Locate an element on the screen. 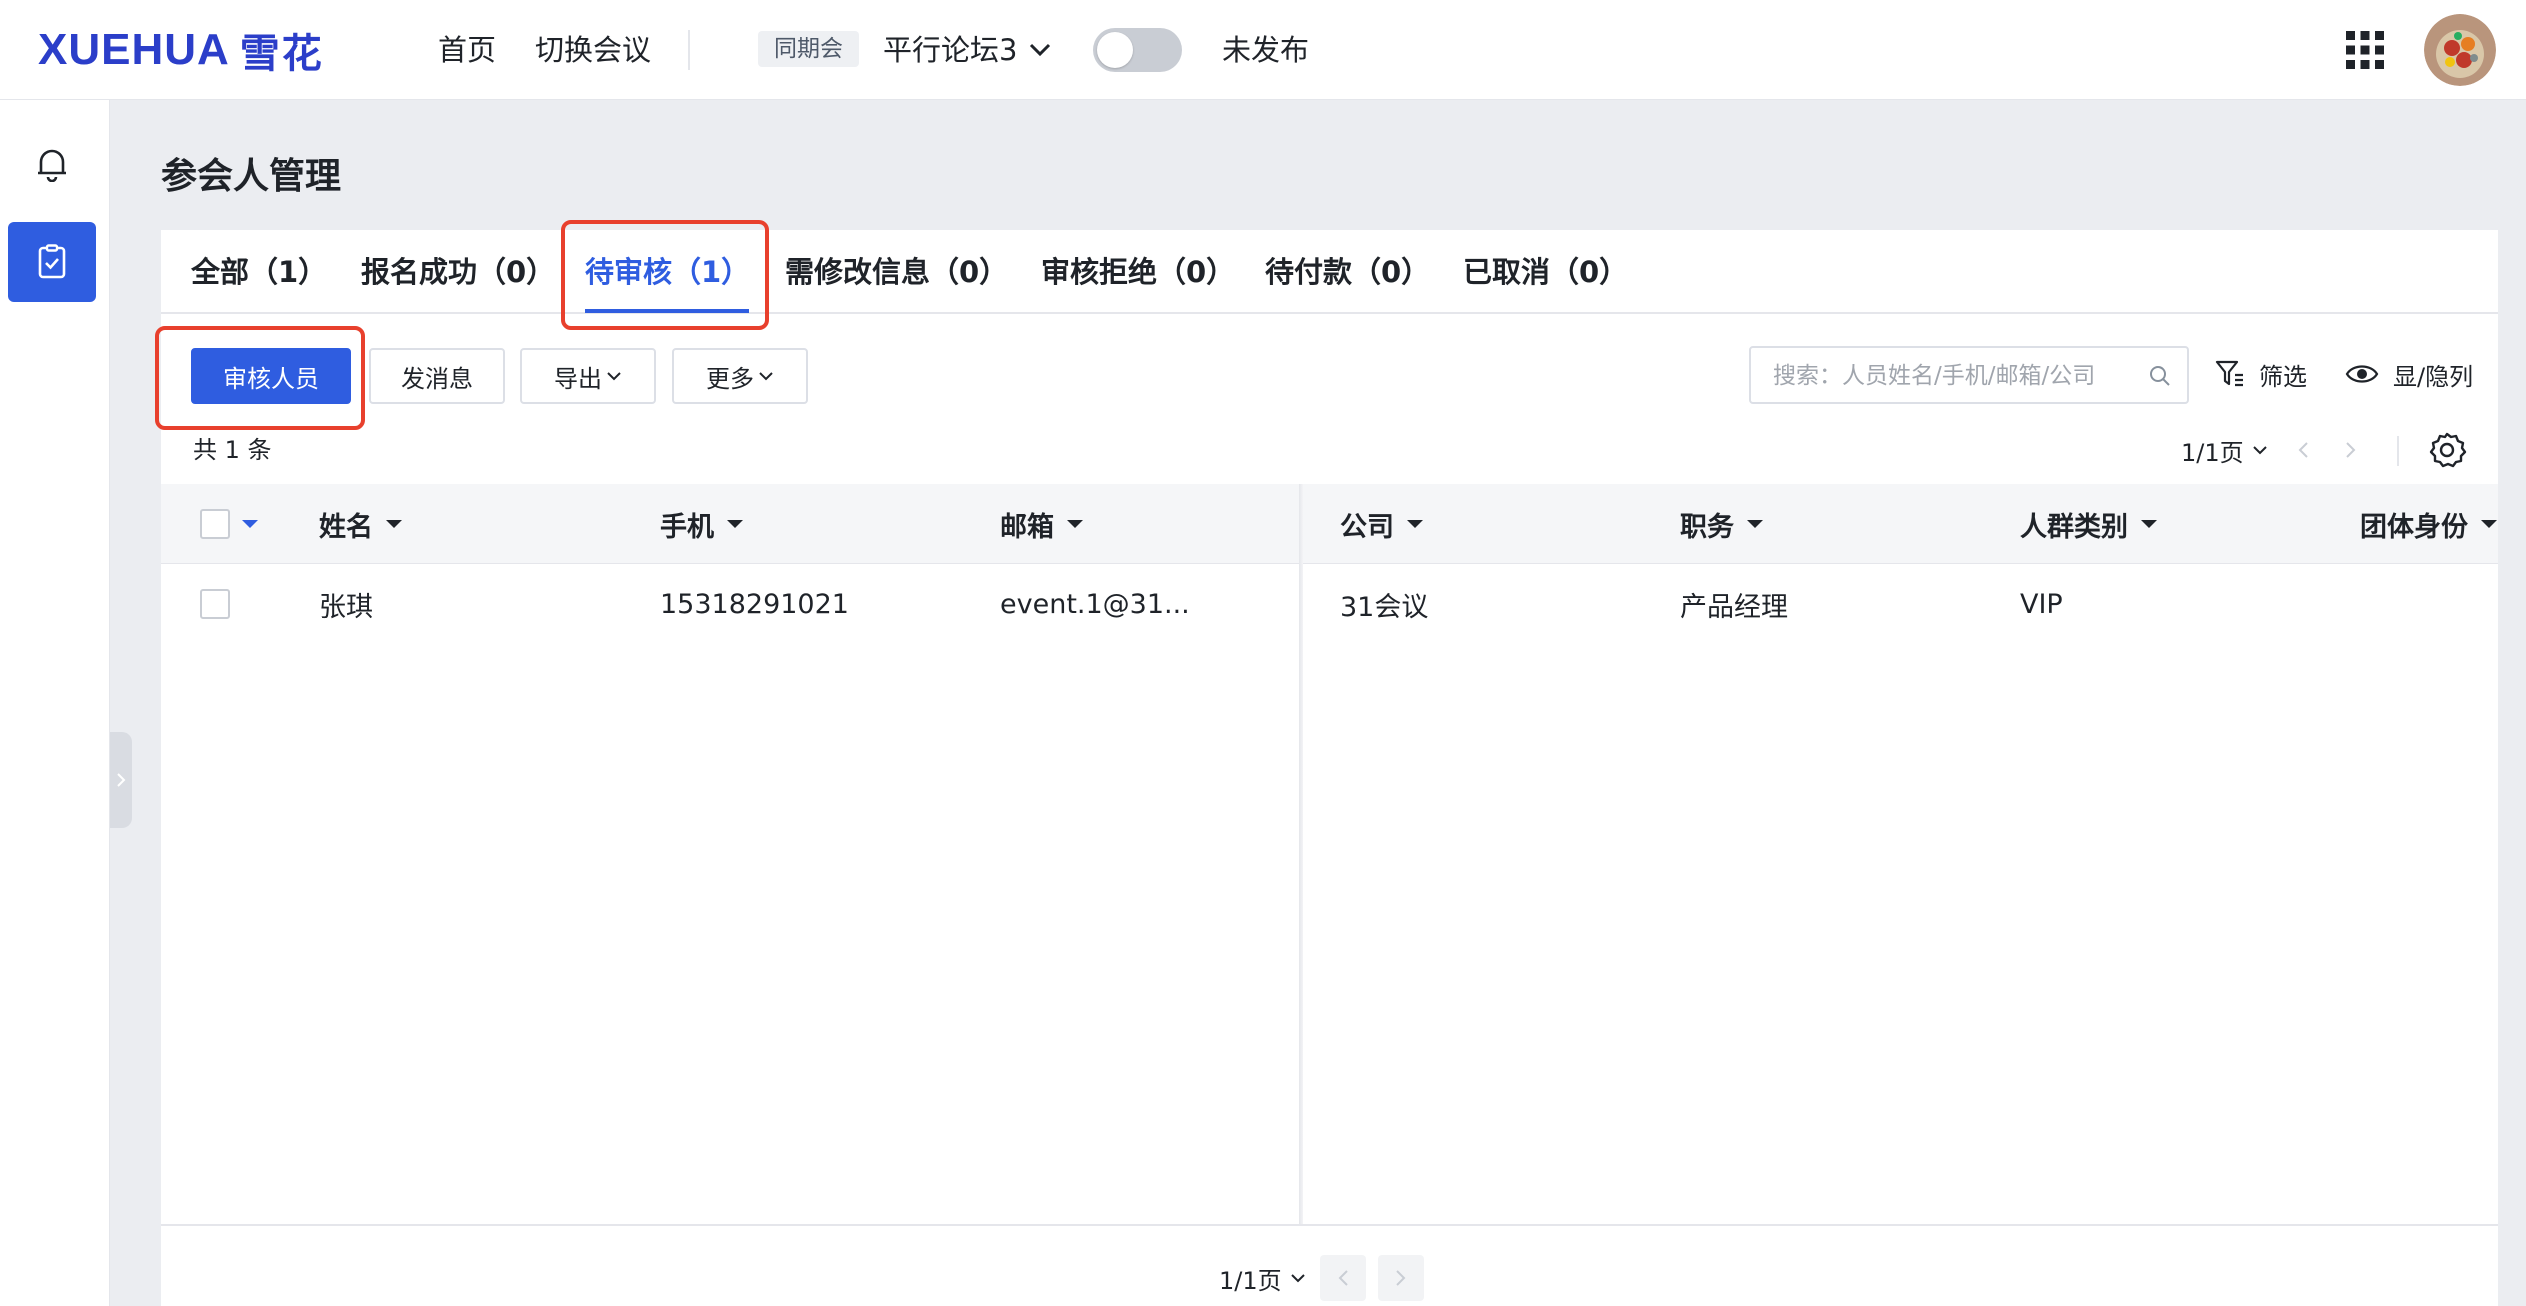 This screenshot has height=1306, width=2526. avatar is located at coordinates (2460, 50).